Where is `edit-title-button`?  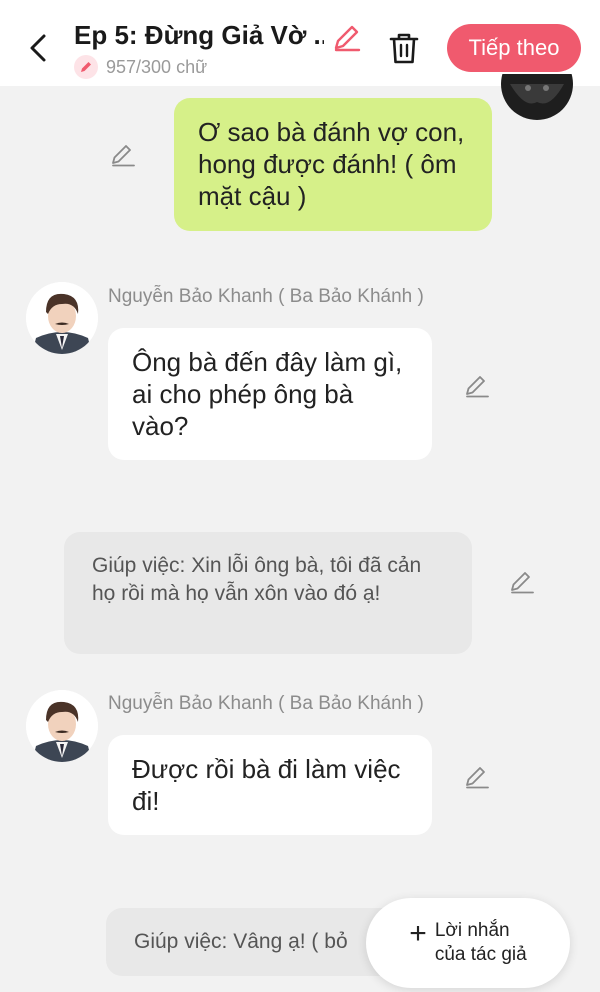
edit-title-button is located at coordinates (346, 38).